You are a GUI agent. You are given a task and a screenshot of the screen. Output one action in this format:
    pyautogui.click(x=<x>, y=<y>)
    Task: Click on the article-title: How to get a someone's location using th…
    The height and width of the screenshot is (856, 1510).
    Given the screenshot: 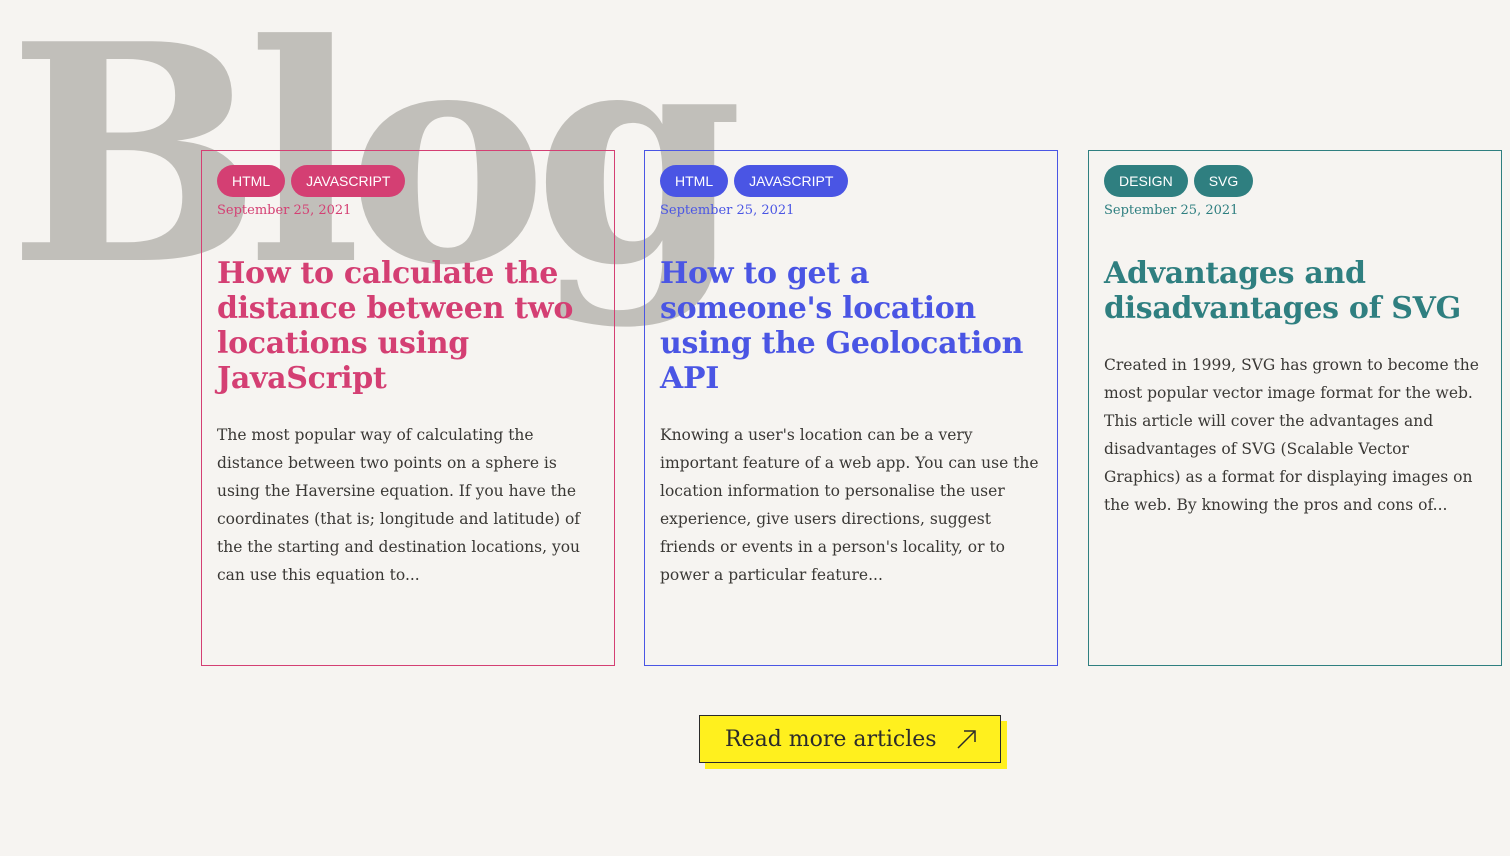 What is the action you would take?
    pyautogui.click(x=851, y=326)
    